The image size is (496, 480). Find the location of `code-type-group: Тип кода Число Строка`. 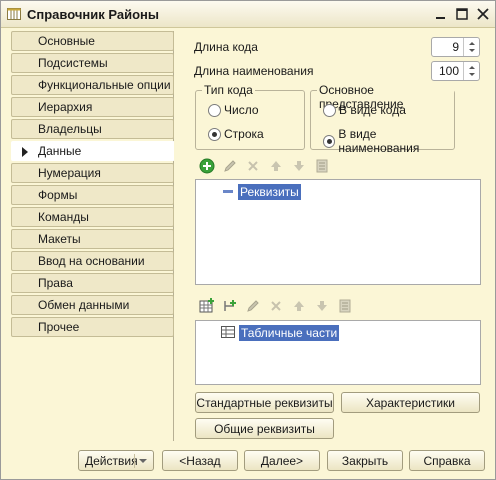

code-type-group: Тип кода Число Строка is located at coordinates (250, 116).